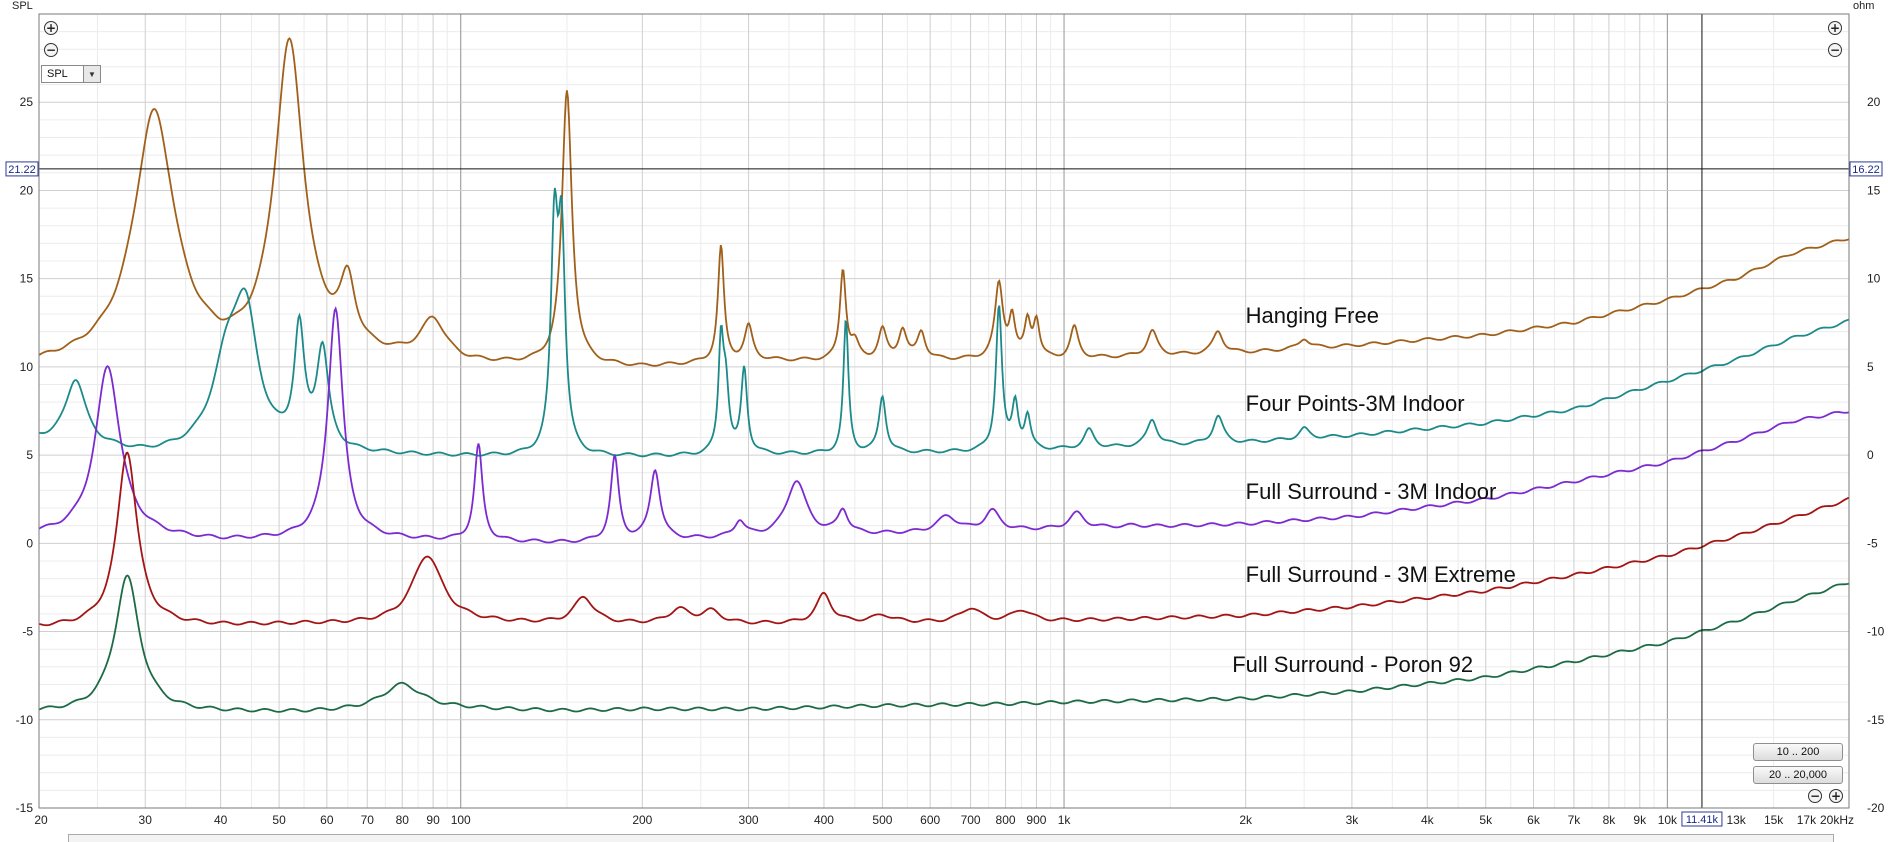 This screenshot has width=1888, height=842. What do you see at coordinates (327, 820) in the screenshot?
I see `x-tick-label: 60` at bounding box center [327, 820].